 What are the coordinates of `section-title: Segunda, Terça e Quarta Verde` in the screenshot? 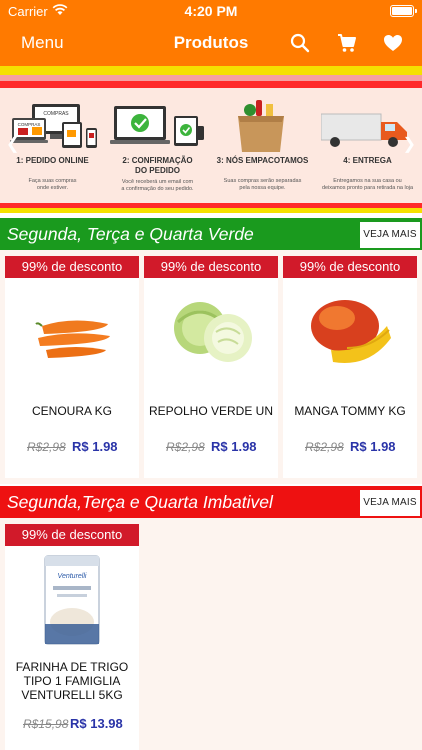 It's located at (130, 234).